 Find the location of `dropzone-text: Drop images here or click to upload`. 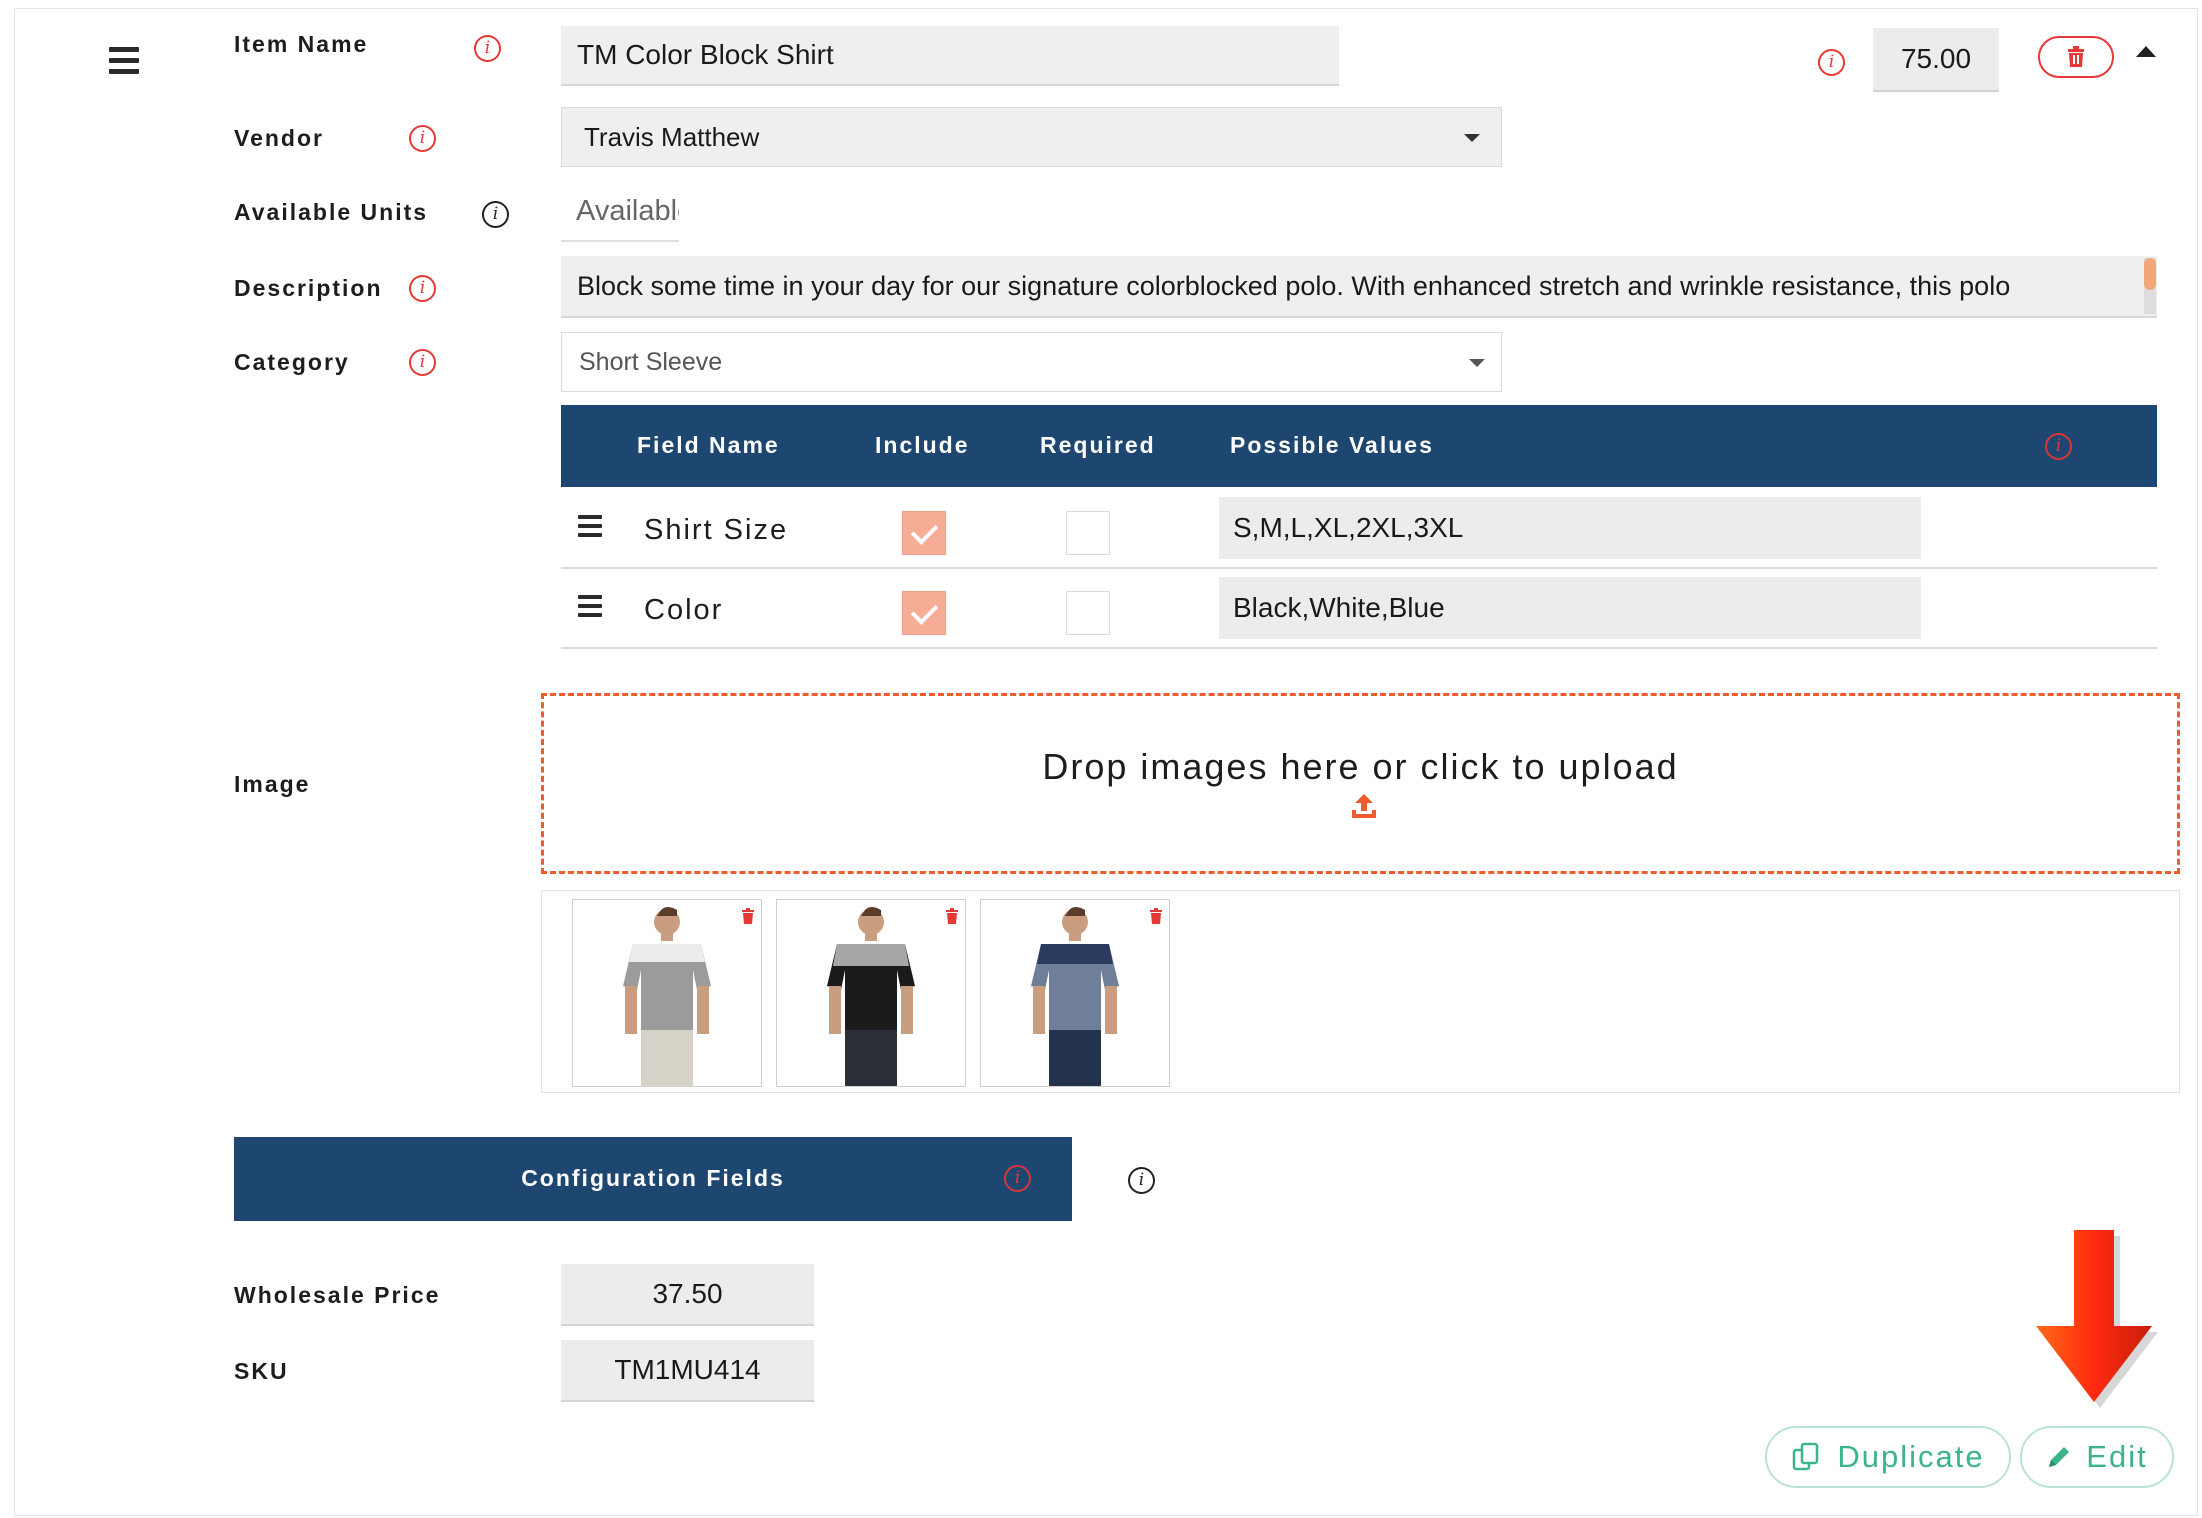

dropzone-text: Drop images here or click to upload is located at coordinates (1360, 766).